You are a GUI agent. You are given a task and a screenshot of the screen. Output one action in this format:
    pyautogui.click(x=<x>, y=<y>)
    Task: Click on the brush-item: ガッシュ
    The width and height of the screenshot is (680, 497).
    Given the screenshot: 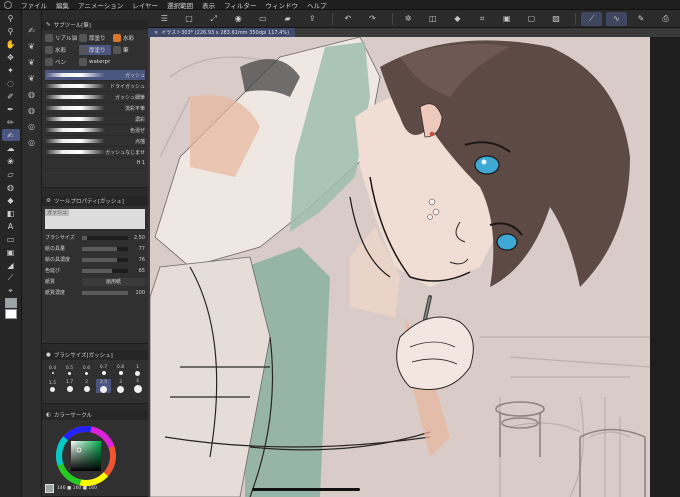 What is the action you would take?
    pyautogui.click(x=95, y=75)
    